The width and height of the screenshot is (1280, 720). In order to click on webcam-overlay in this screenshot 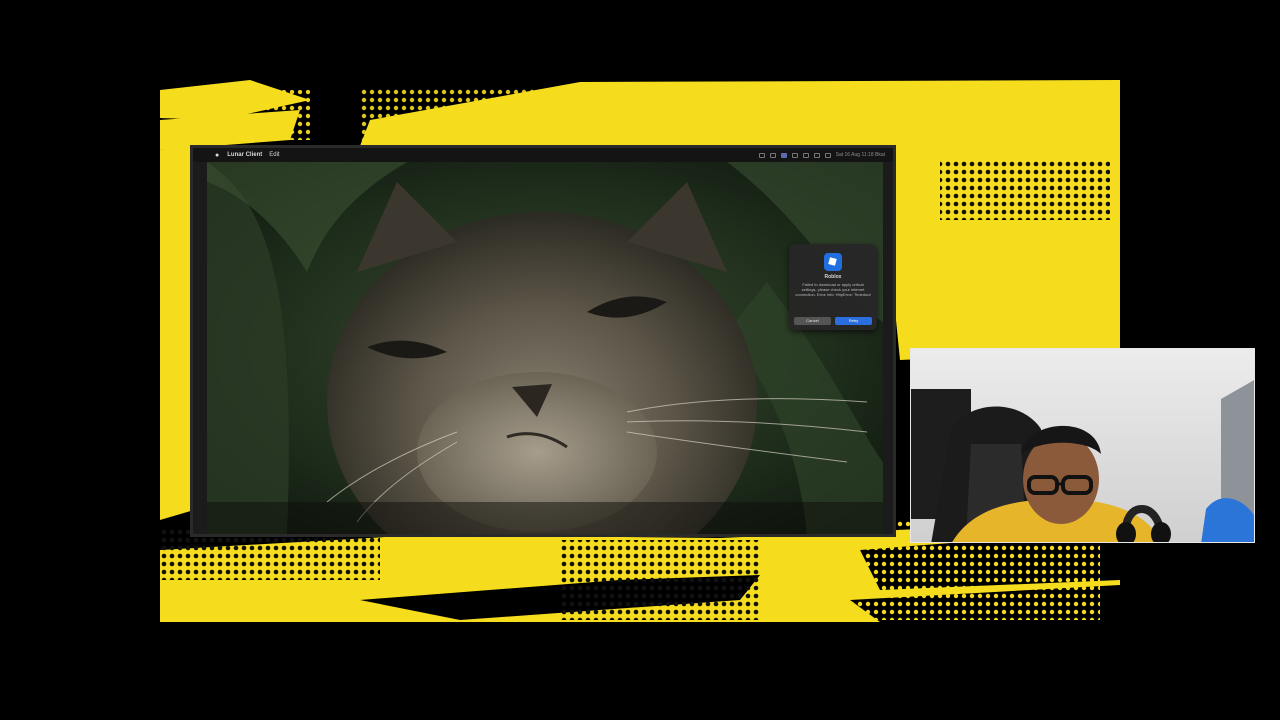, I will do `click(1082, 445)`.